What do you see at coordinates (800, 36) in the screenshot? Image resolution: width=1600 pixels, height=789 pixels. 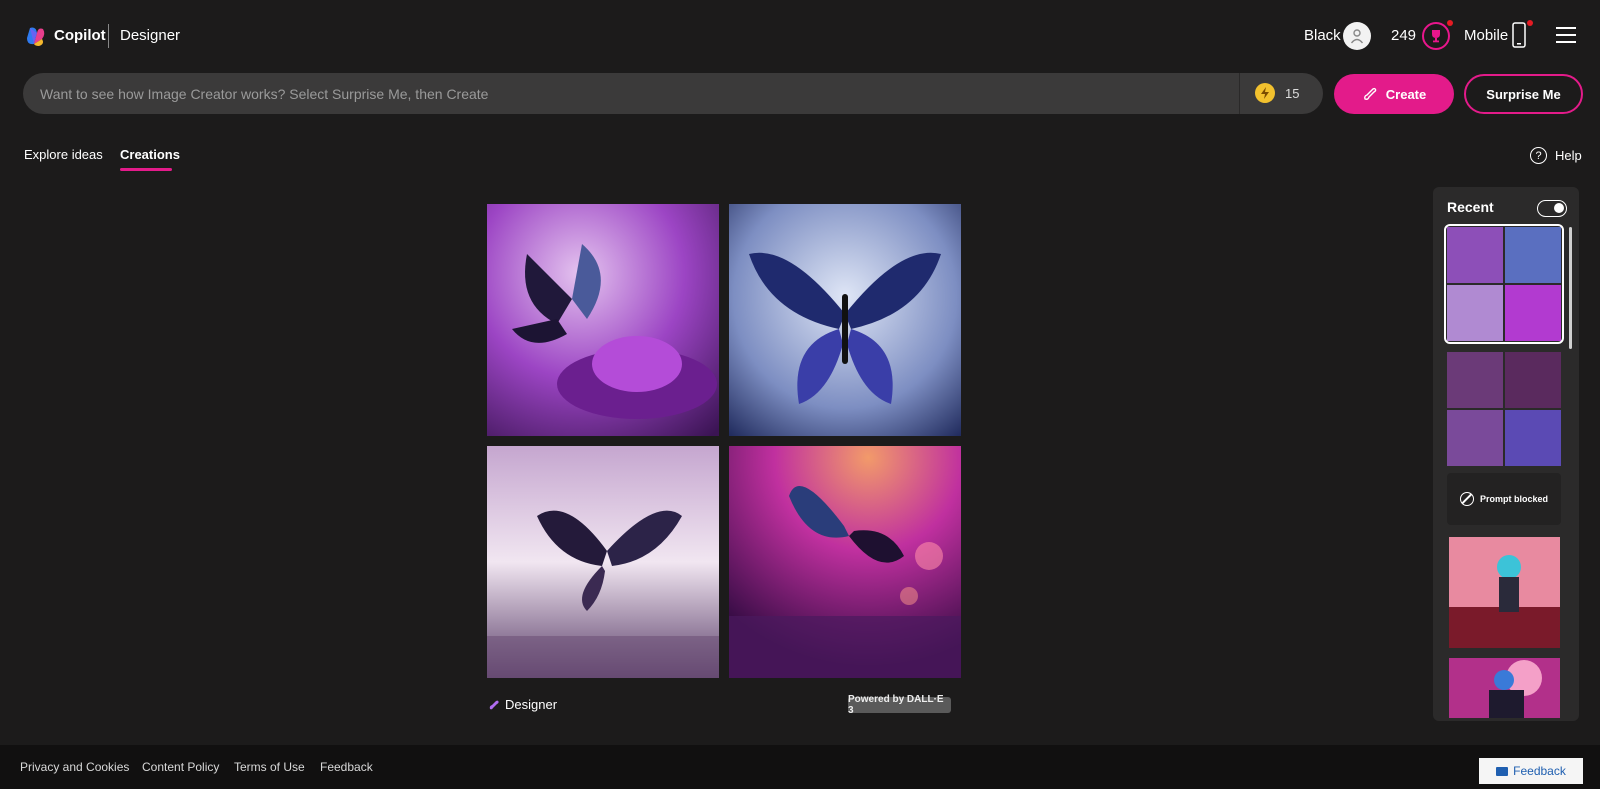 I see `top-header: Copilot Designer Black 249 Mobile` at bounding box center [800, 36].